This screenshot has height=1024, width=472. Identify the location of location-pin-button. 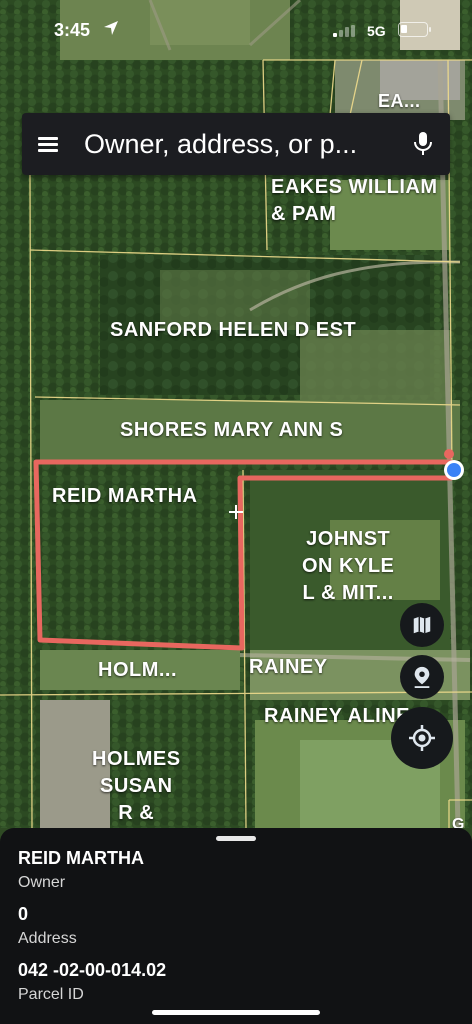
(422, 677).